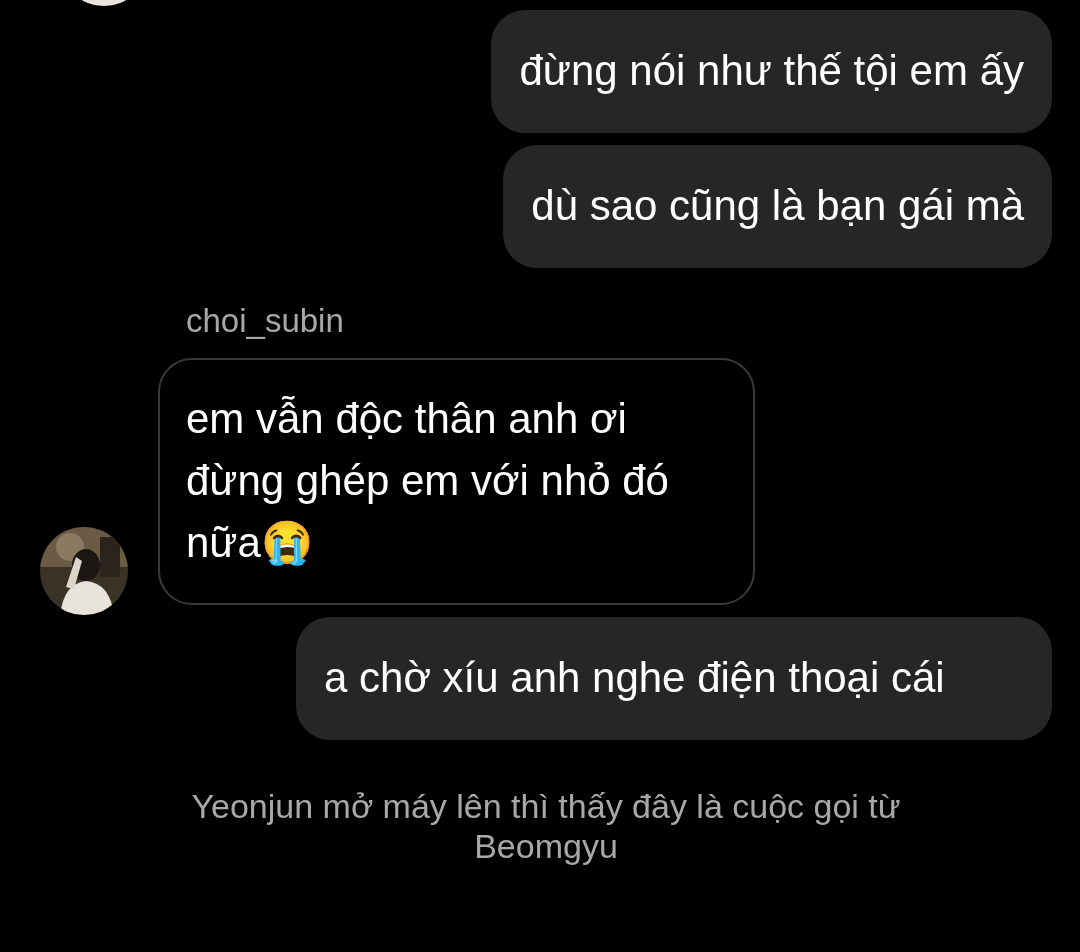  What do you see at coordinates (265, 321) in the screenshot?
I see `sender-name: choi_subin` at bounding box center [265, 321].